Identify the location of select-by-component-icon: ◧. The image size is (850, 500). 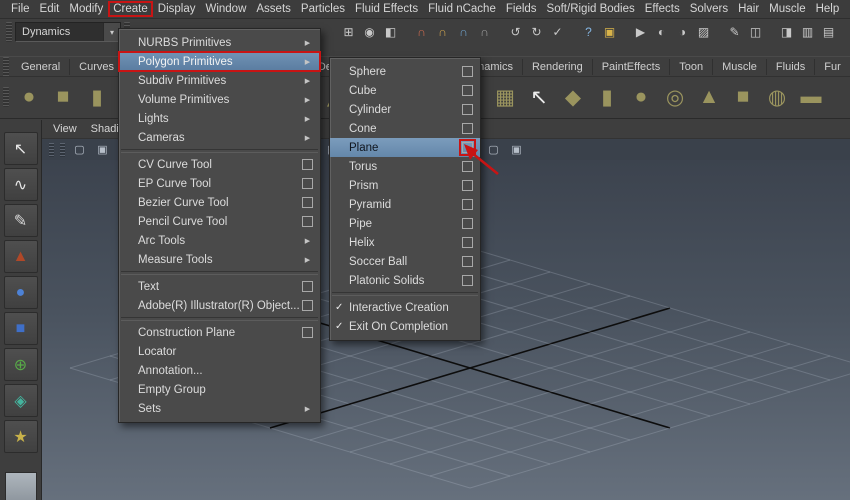
(390, 32).